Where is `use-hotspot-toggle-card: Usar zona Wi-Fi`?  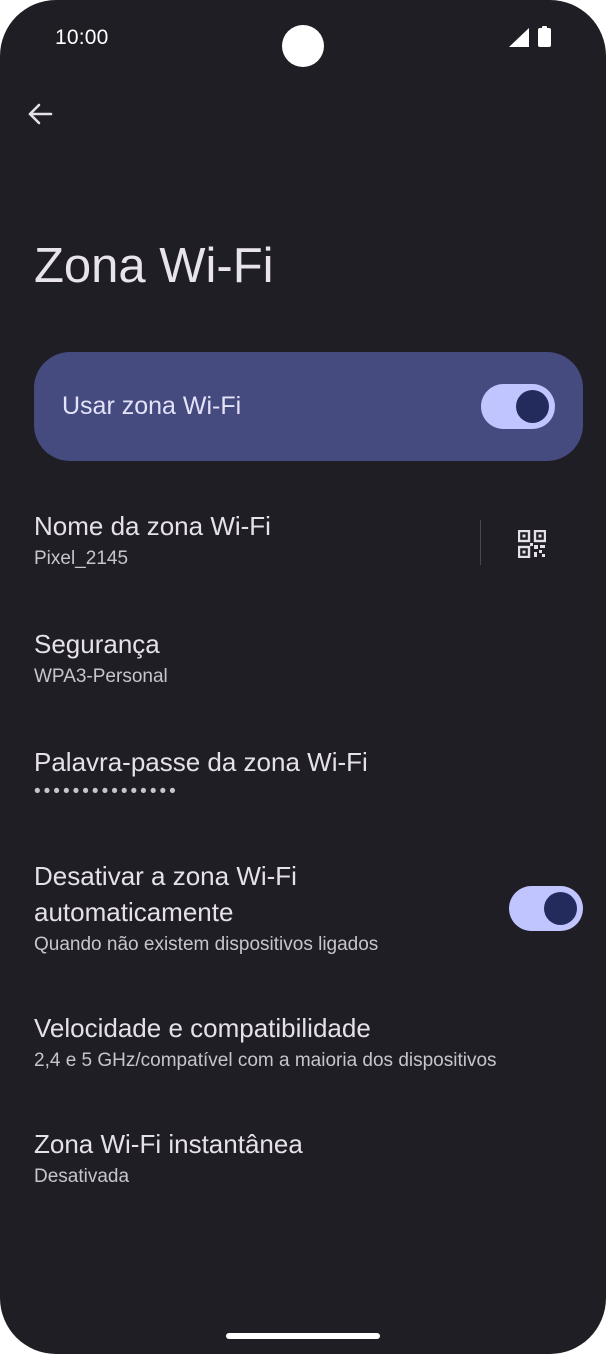
use-hotspot-toggle-card: Usar zona Wi-Fi is located at coordinates (308, 406).